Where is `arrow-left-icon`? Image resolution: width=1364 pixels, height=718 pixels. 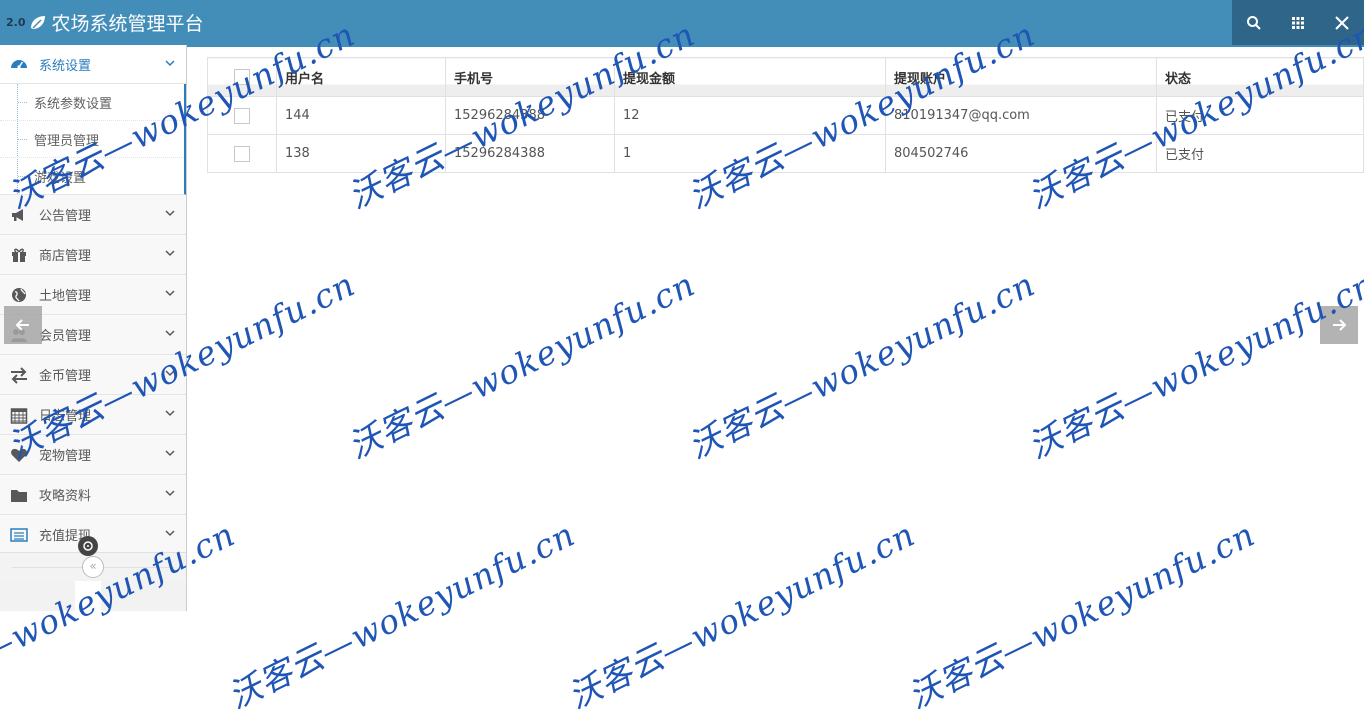
arrow-left-icon is located at coordinates (22, 325).